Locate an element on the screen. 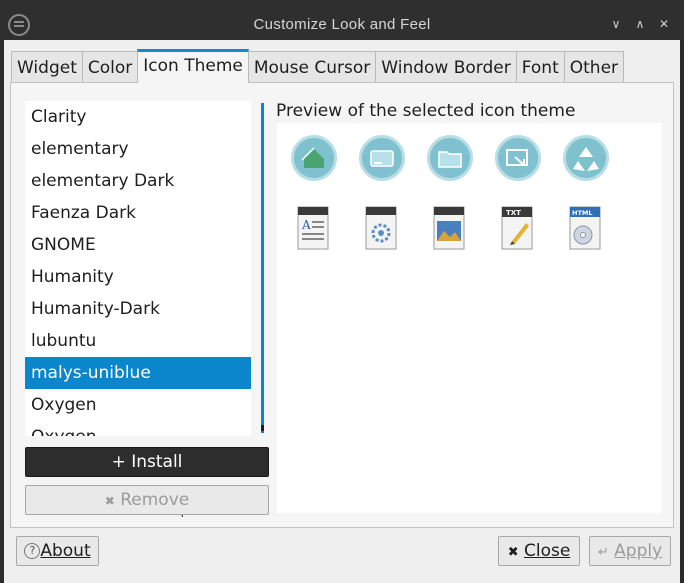  html-file-icon: HTML is located at coordinates (585, 228).